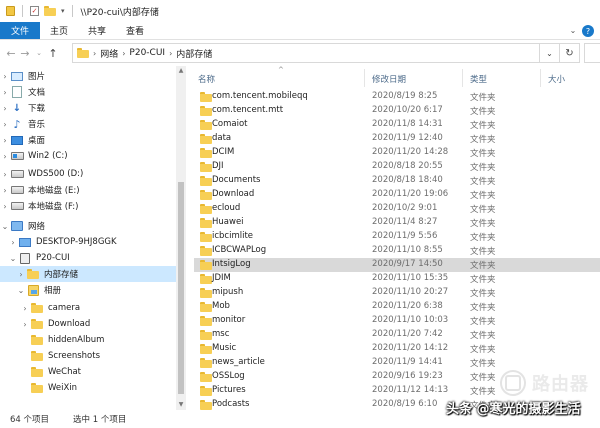  I want to click on table-row: Comaiot 2020/11/8 14:31 文件夹, so click(397, 125).